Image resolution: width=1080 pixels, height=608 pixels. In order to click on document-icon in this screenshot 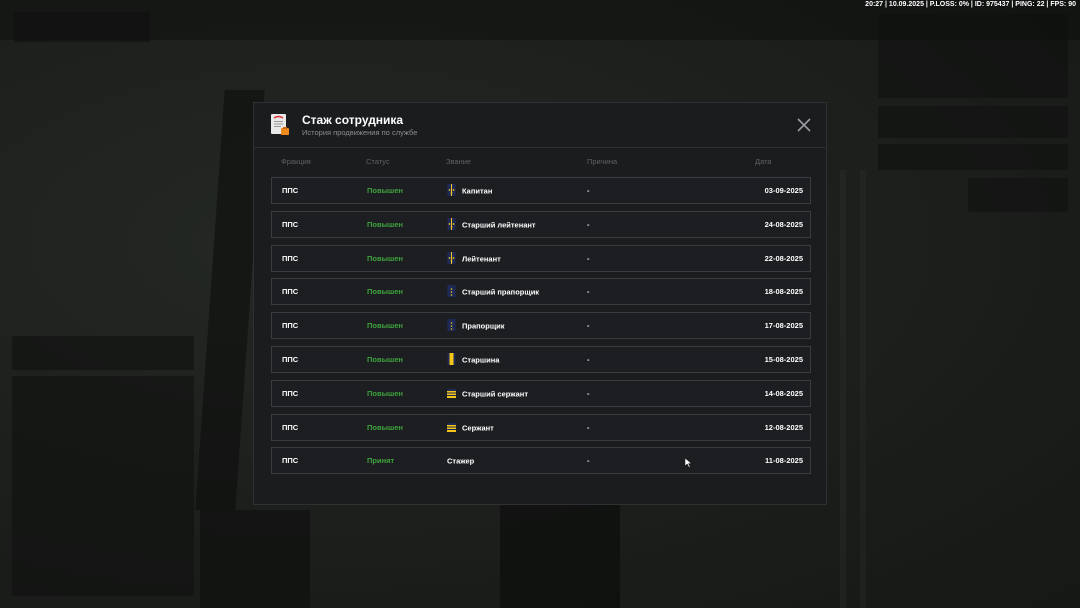, I will do `click(280, 124)`.